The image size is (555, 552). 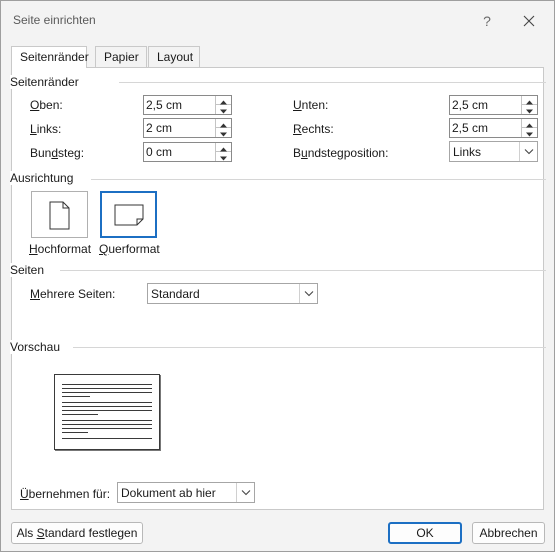 I want to click on gutter-position-value: Links, so click(x=467, y=152).